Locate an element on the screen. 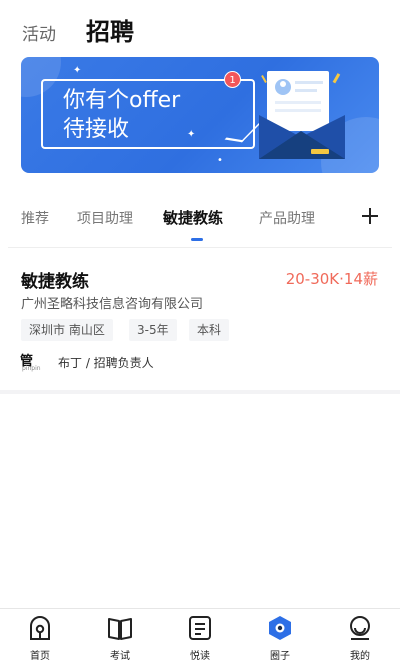  recruiter-logo: 管 pinpin is located at coordinates (30, 363).